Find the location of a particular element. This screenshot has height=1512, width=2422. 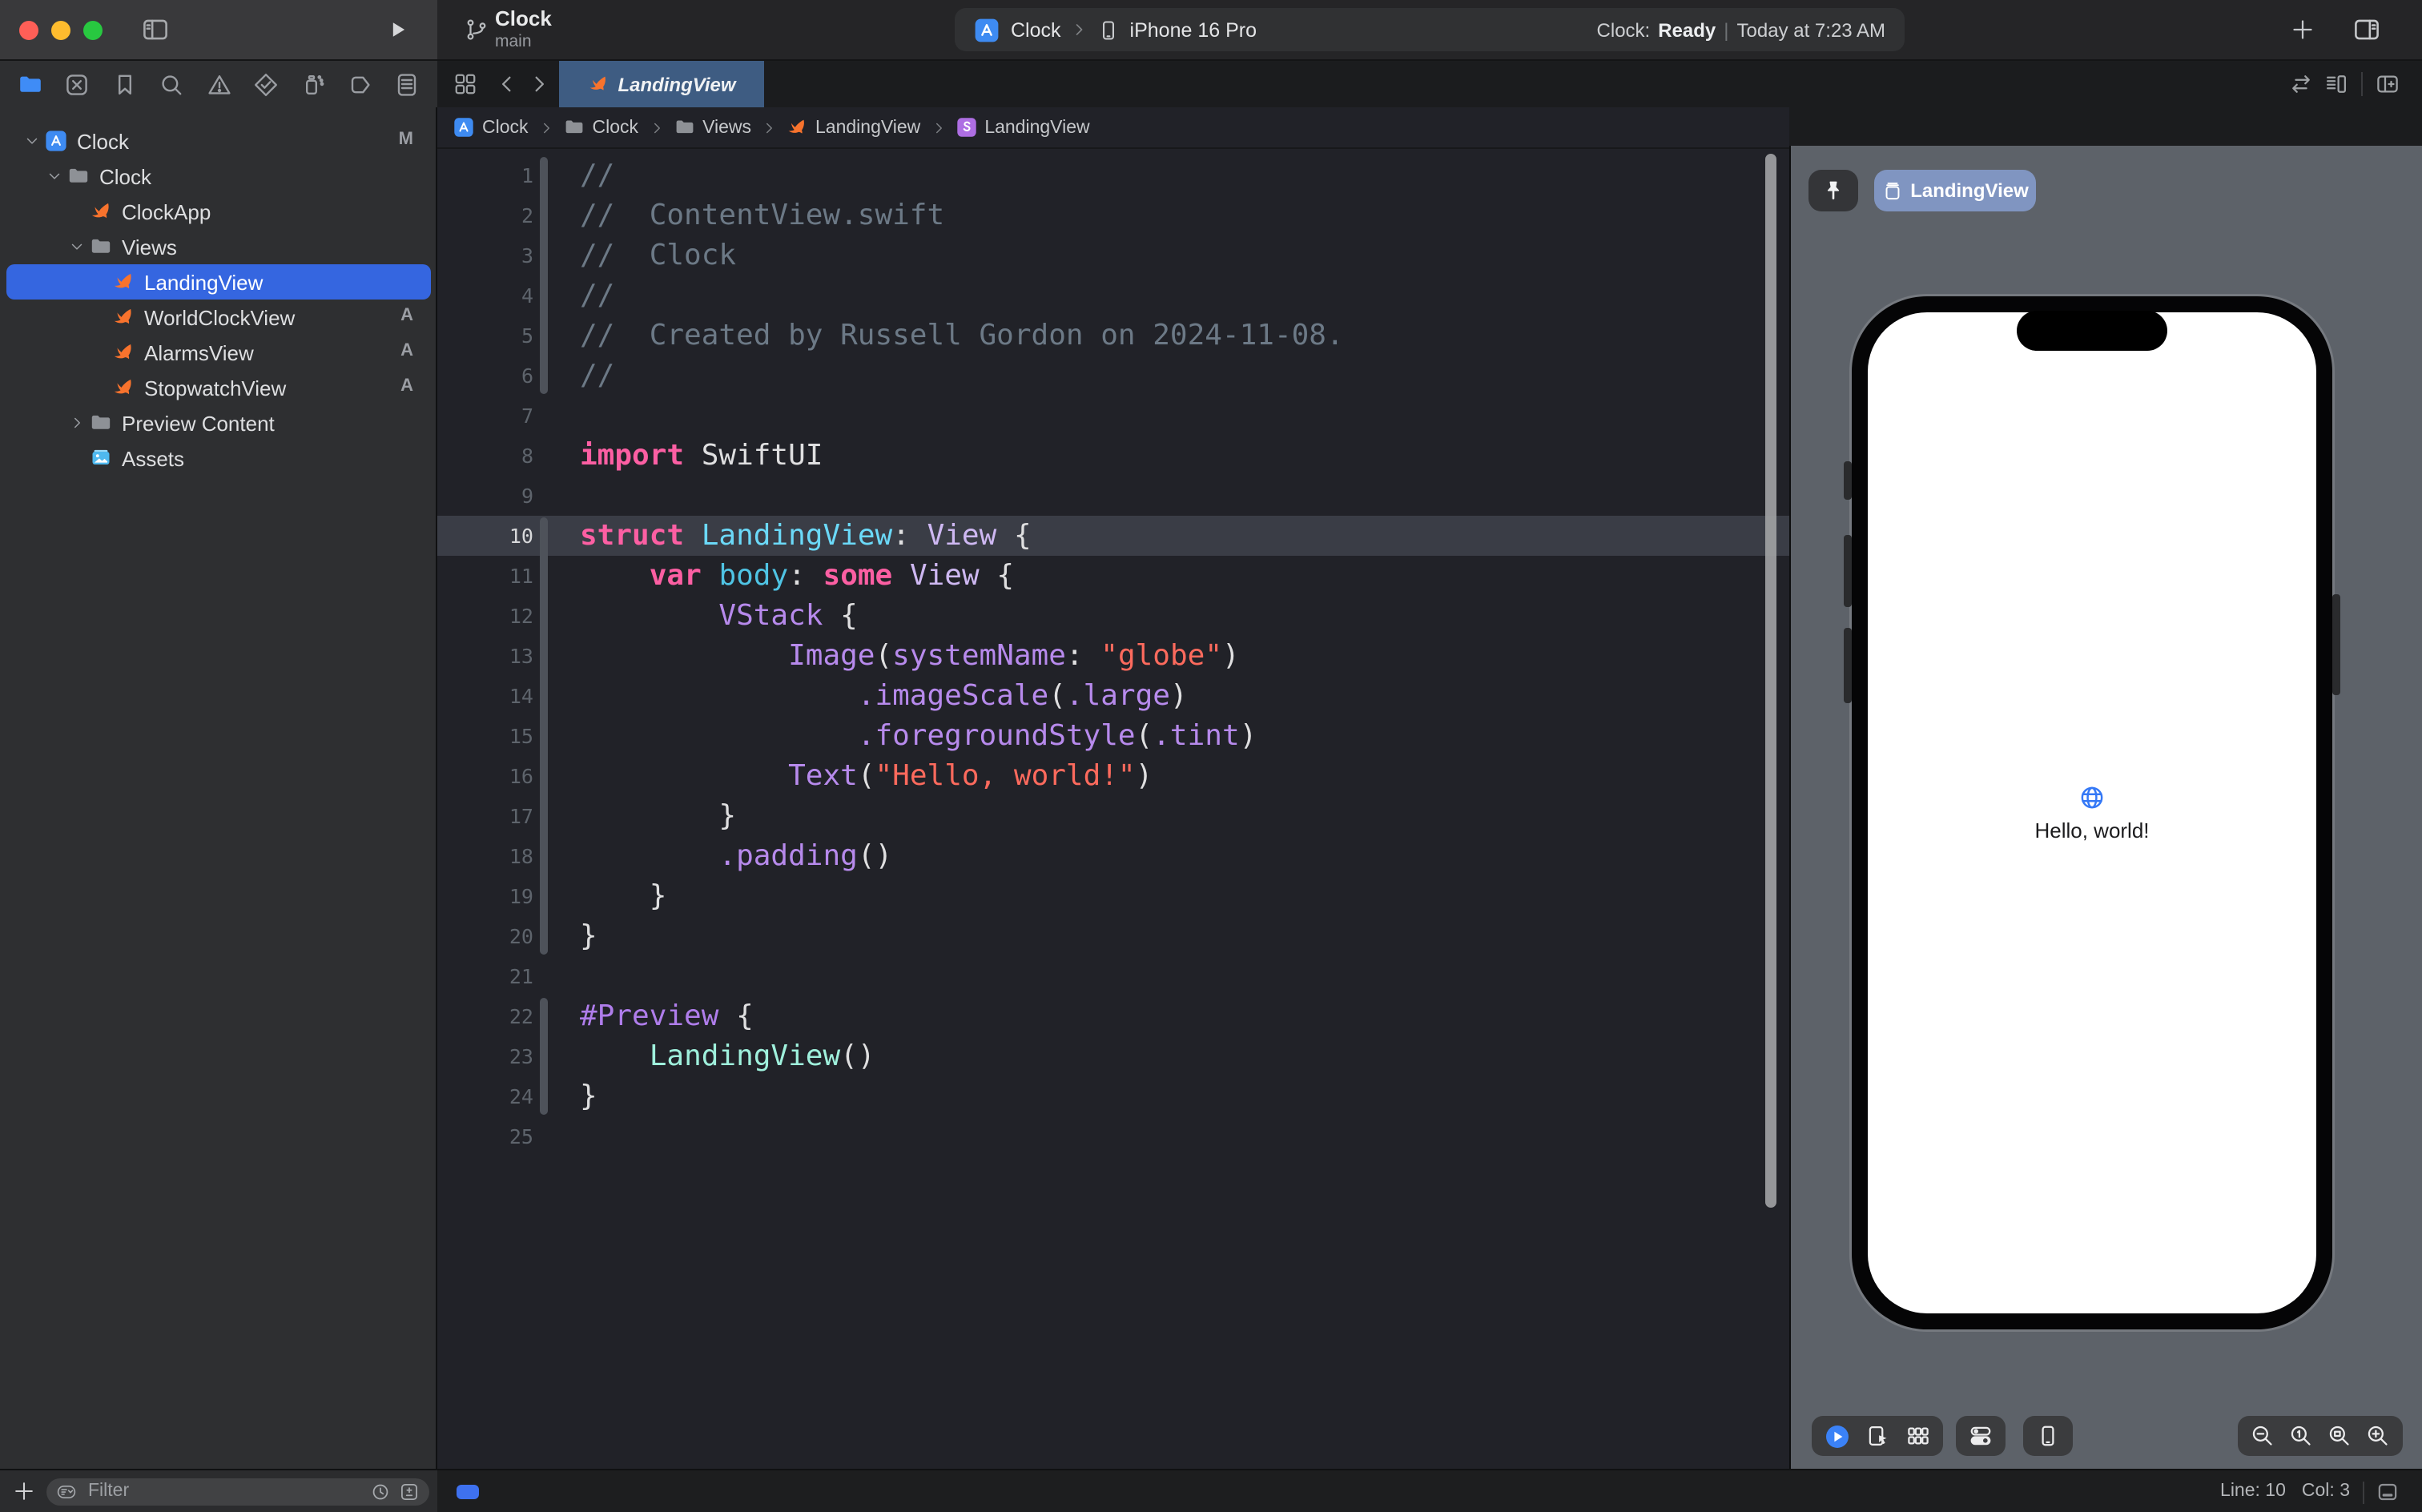

toggles-icon is located at coordinates (1981, 1436).